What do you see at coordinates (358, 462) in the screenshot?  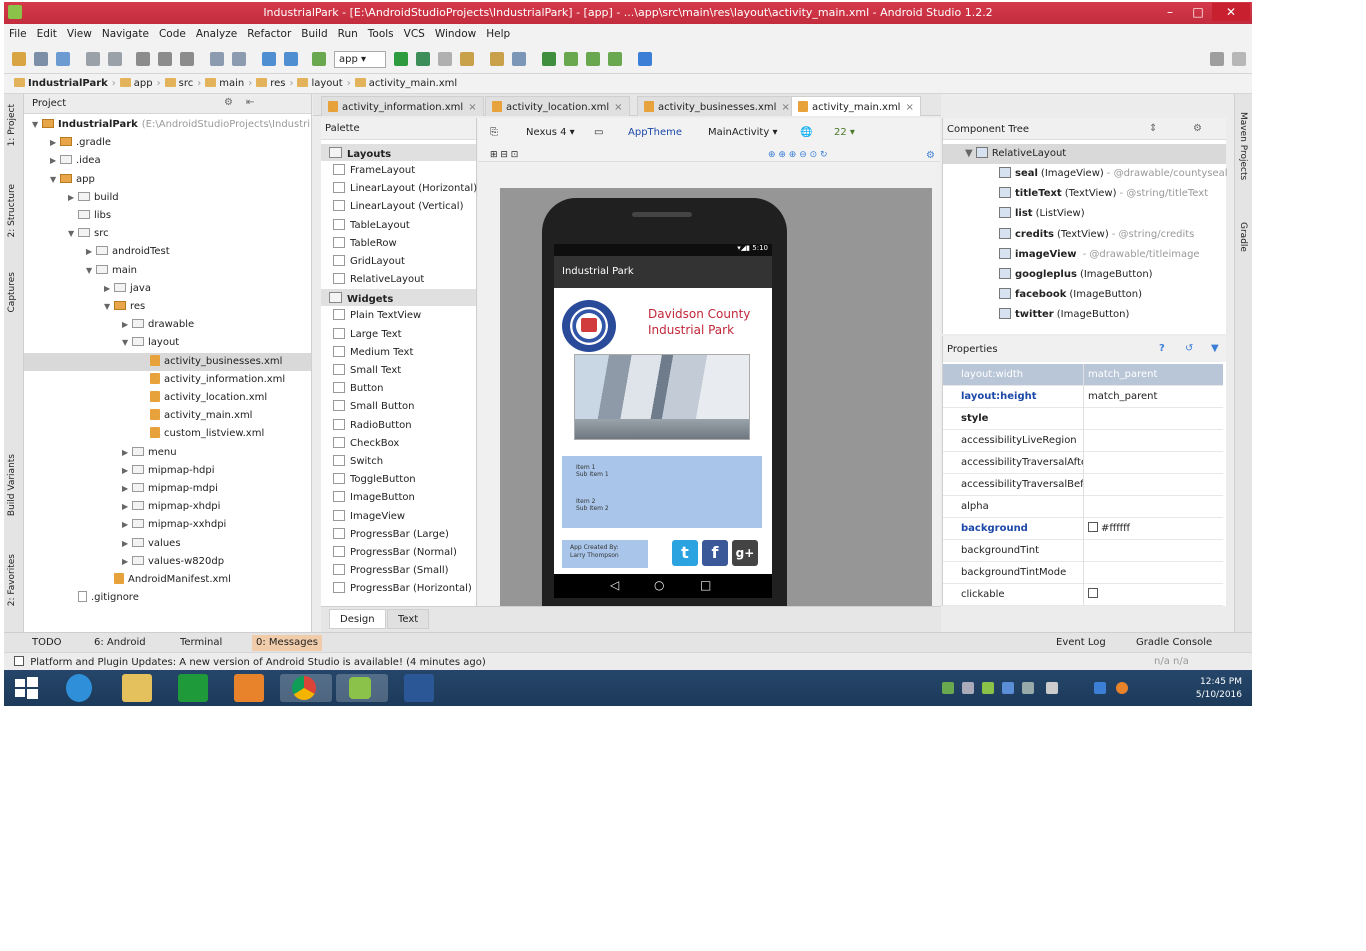 I see `palette-item: Switch` at bounding box center [358, 462].